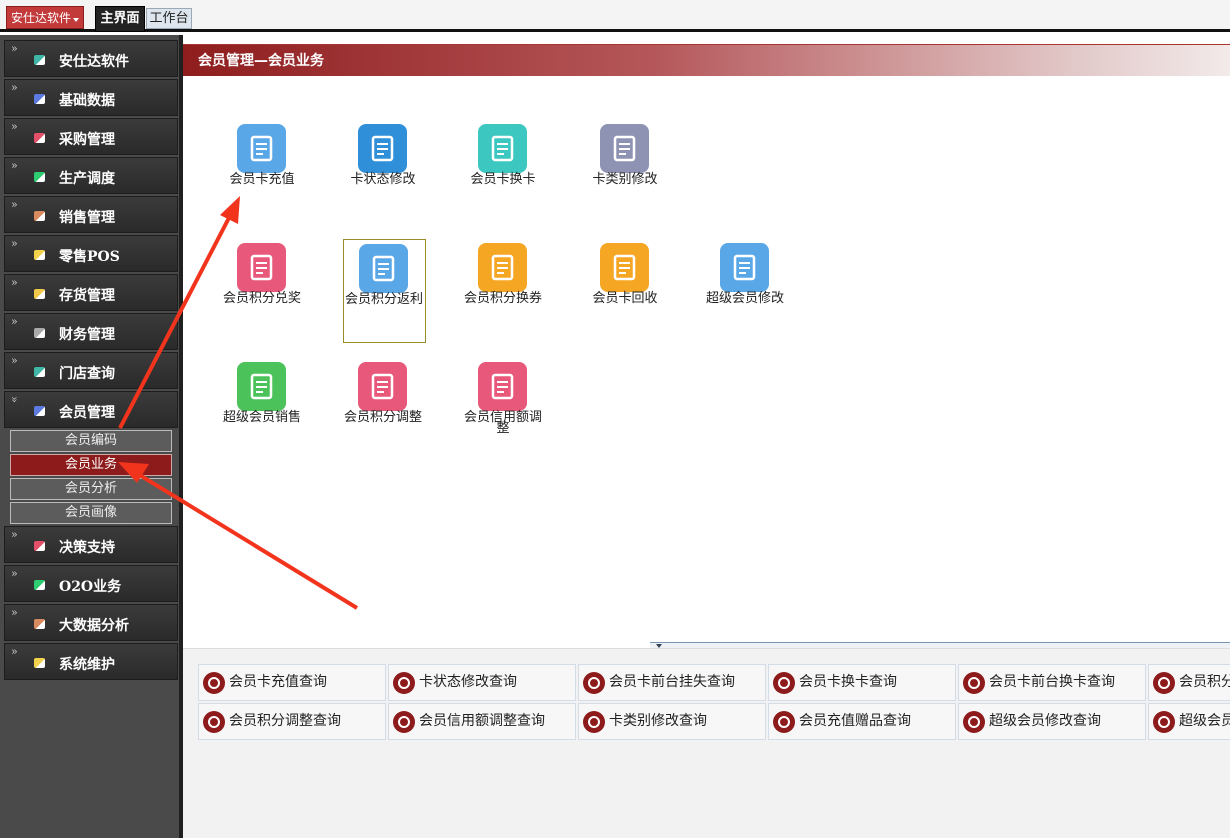  I want to click on store-icon, so click(39, 372).